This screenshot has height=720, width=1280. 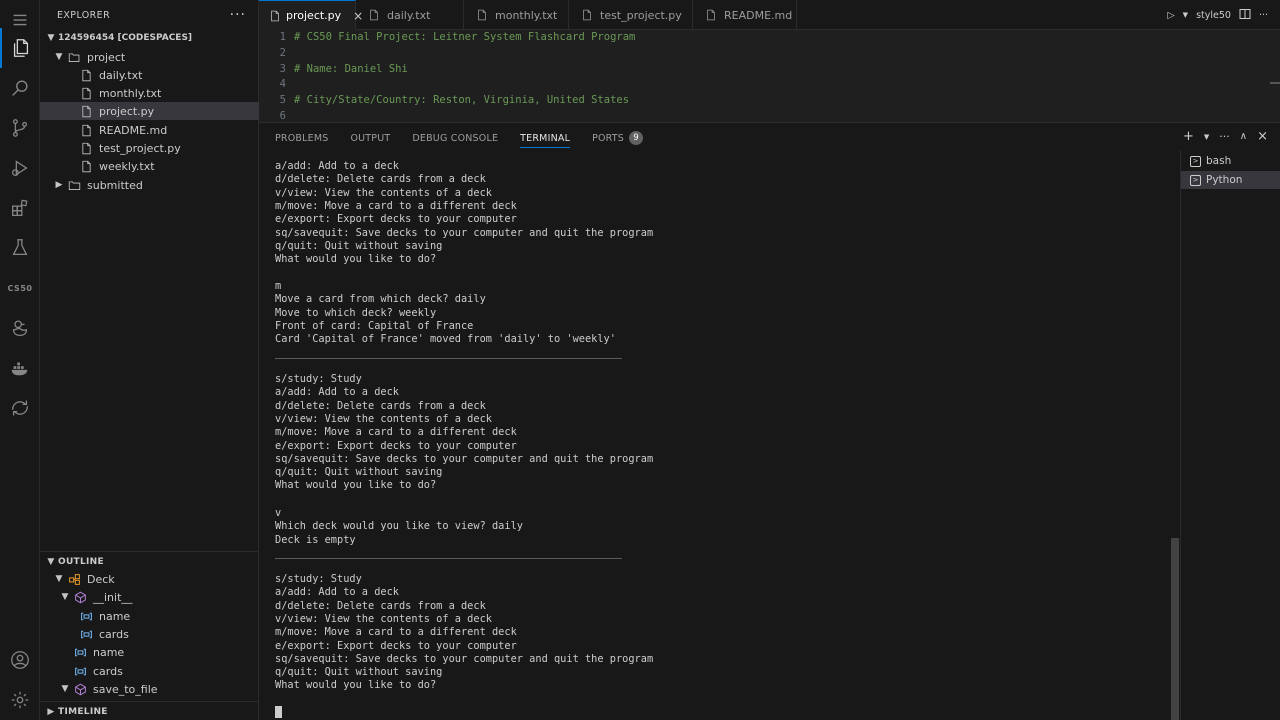 What do you see at coordinates (20, 248) in the screenshot?
I see `testing-icon` at bounding box center [20, 248].